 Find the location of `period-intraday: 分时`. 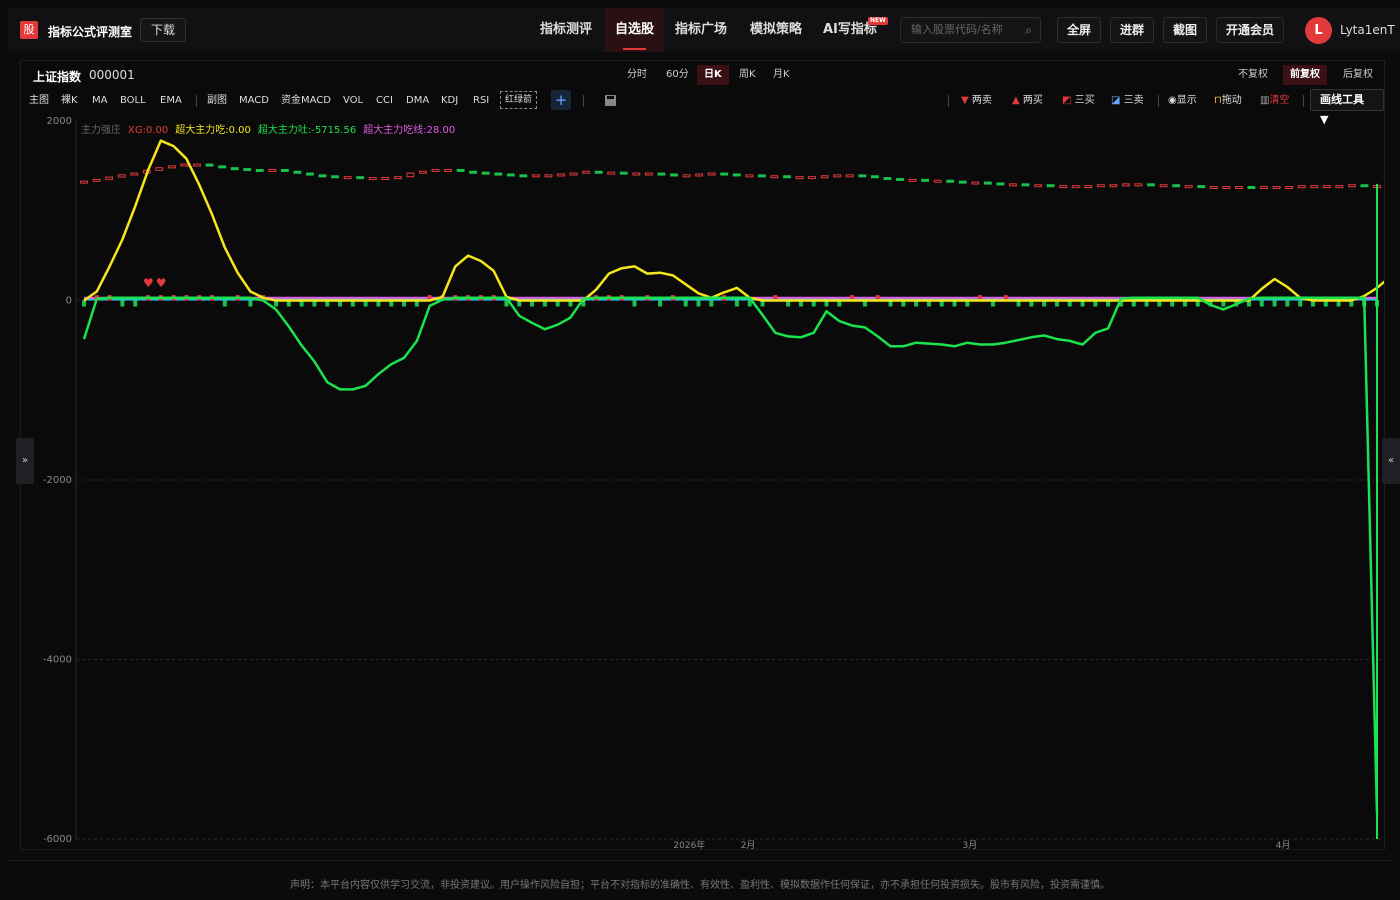

period-intraday: 分时 is located at coordinates (637, 75).